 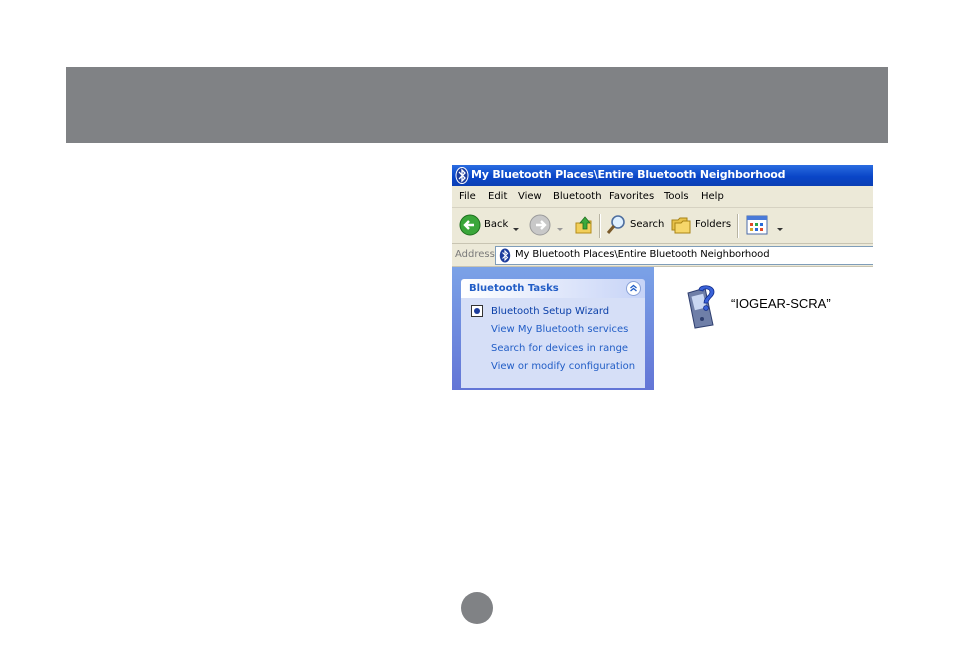 I want to click on device-name: “IOGEAR-SCRA”, so click(x=781, y=303).